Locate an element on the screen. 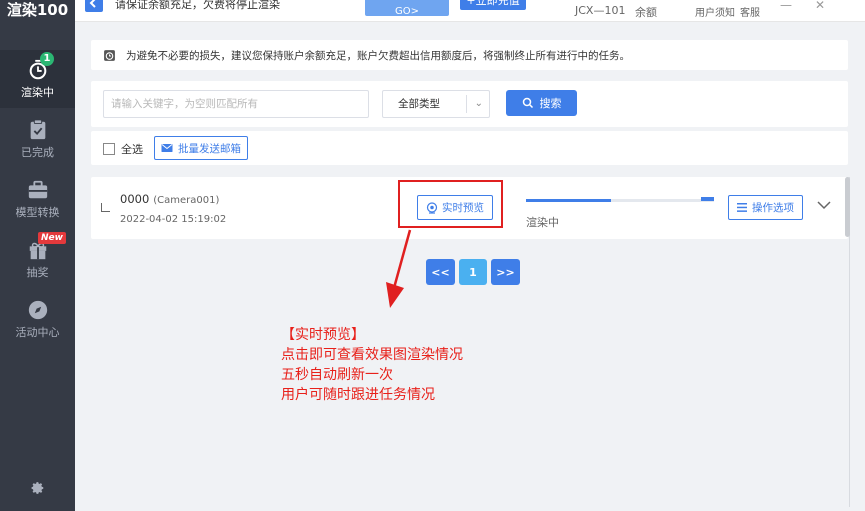 The image size is (865, 511). pager-page-button: 1 is located at coordinates (473, 272).